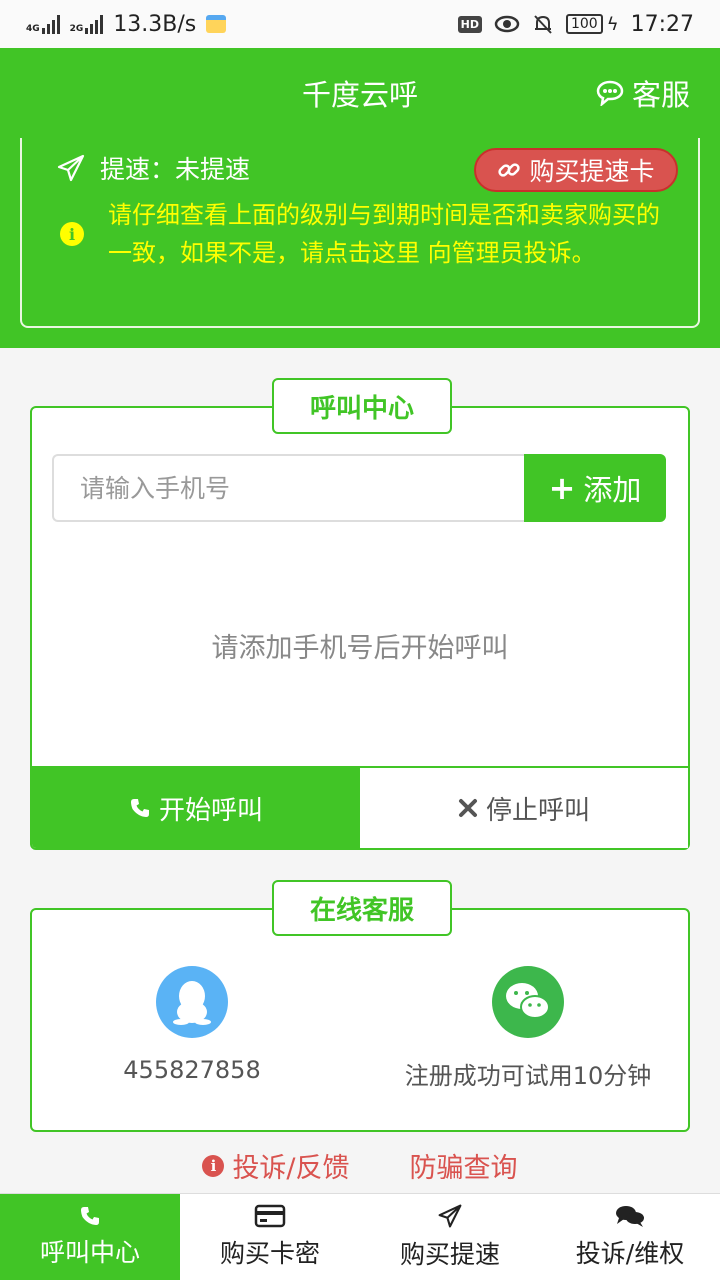  I want to click on signal-2: 2G, so click(87, 24).